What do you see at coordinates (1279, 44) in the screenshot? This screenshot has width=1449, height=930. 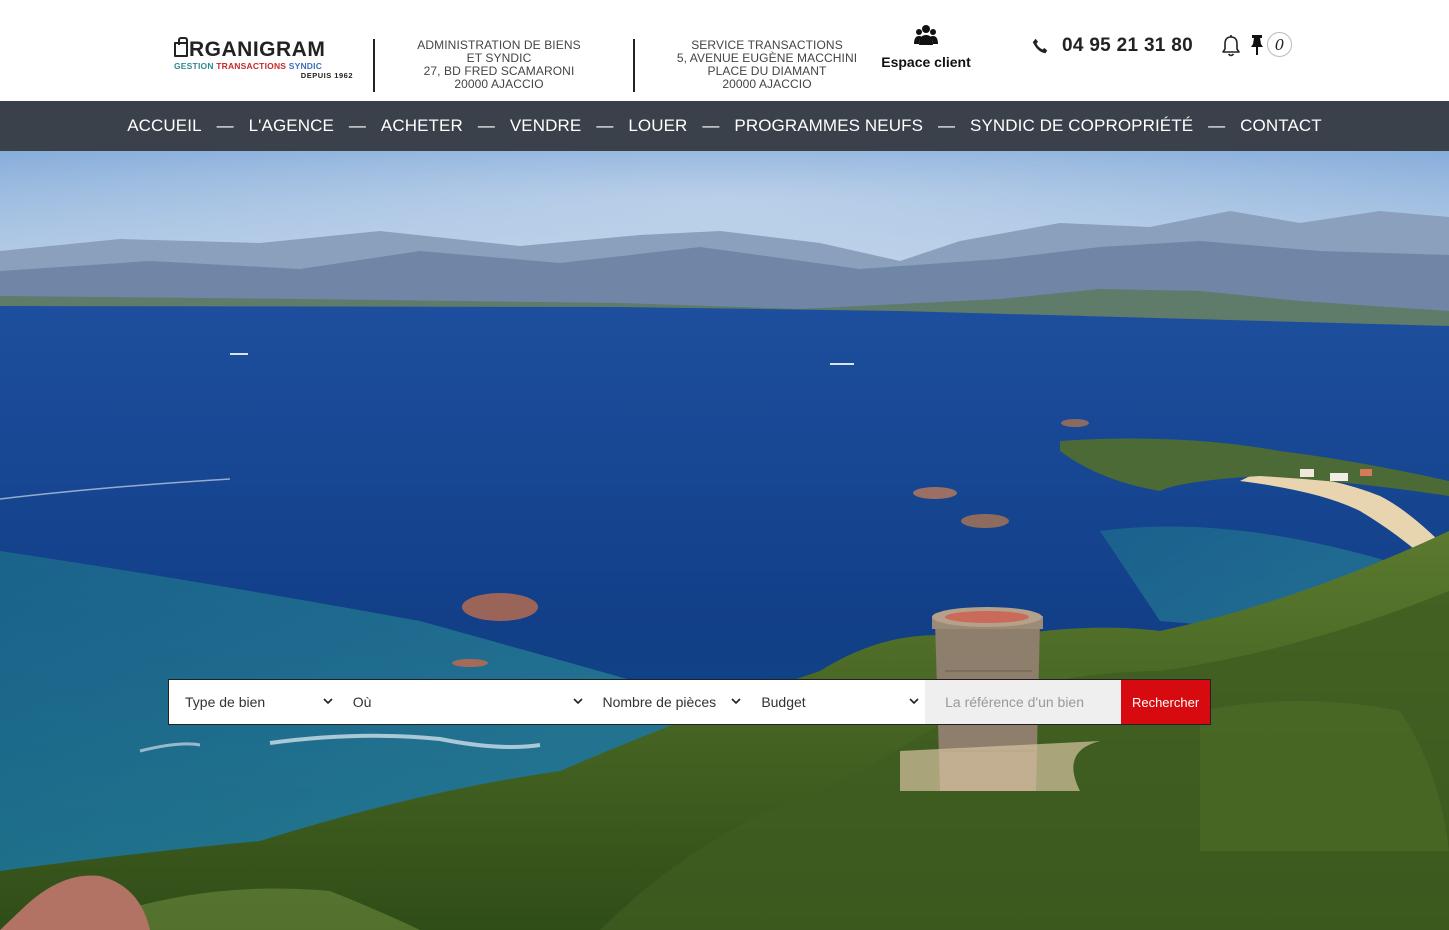 I see `selection-count-badge: 0` at bounding box center [1279, 44].